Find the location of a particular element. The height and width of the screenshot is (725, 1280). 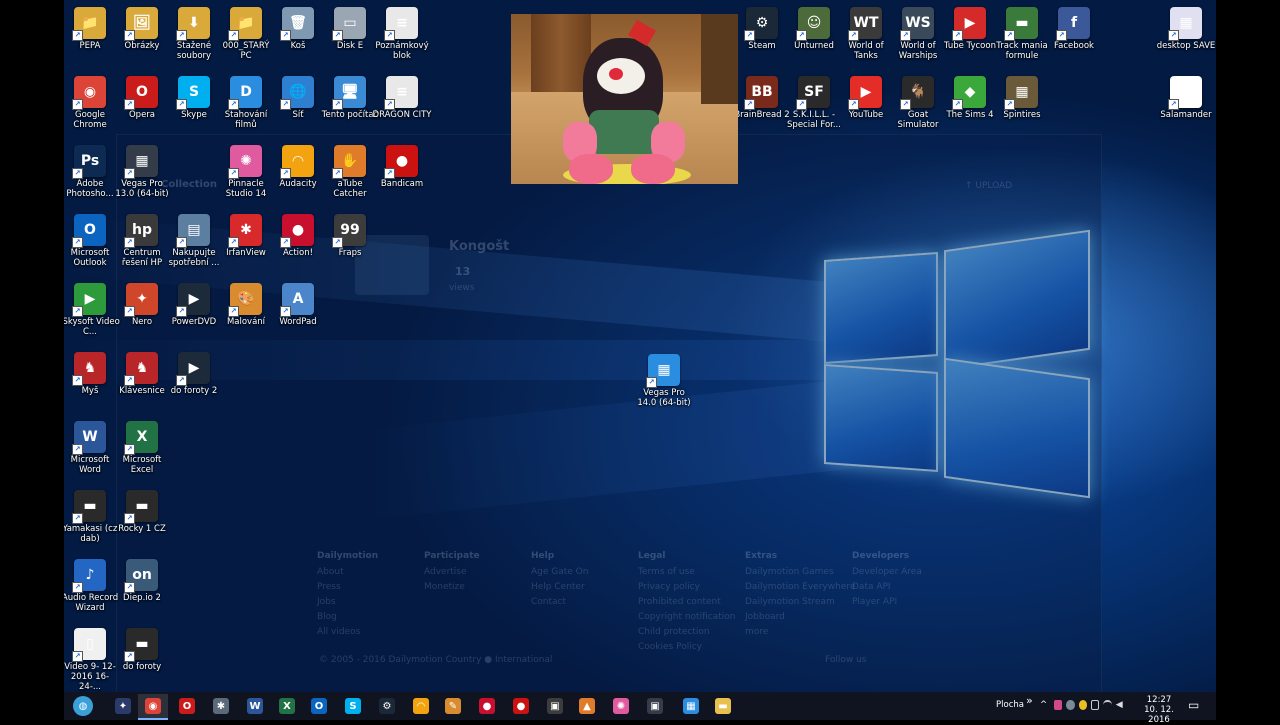

desktop-toolbar-label: Plocha is located at coordinates (1010, 705).